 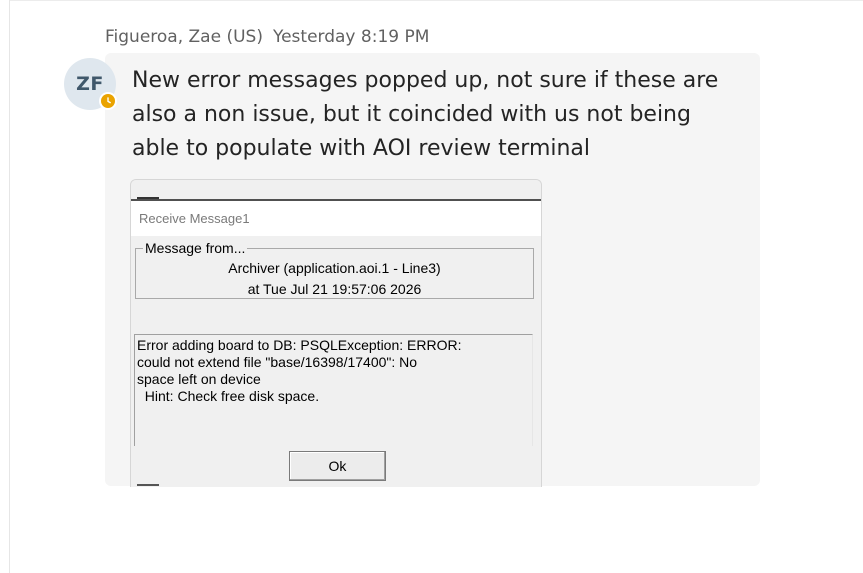 What do you see at coordinates (267, 37) in the screenshot?
I see `message-header: Figueroa, Zae (US) Yesterday 8:19 PM` at bounding box center [267, 37].